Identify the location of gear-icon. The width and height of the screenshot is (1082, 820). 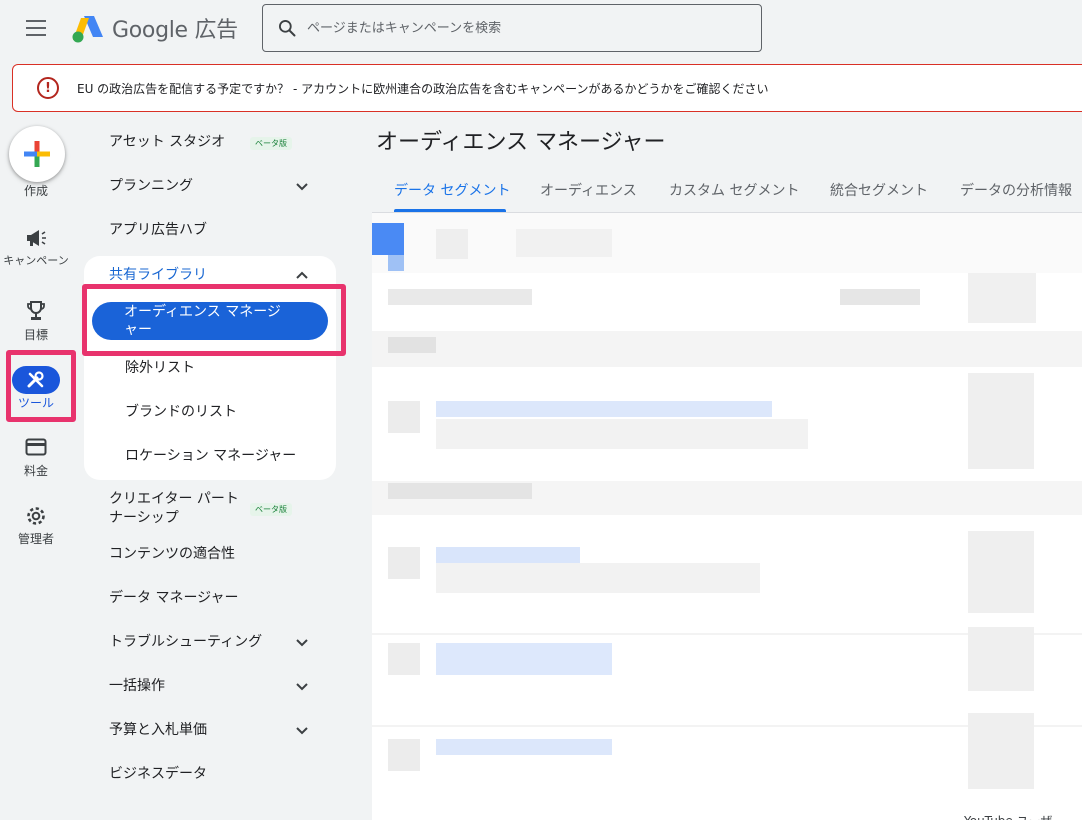
(36, 516).